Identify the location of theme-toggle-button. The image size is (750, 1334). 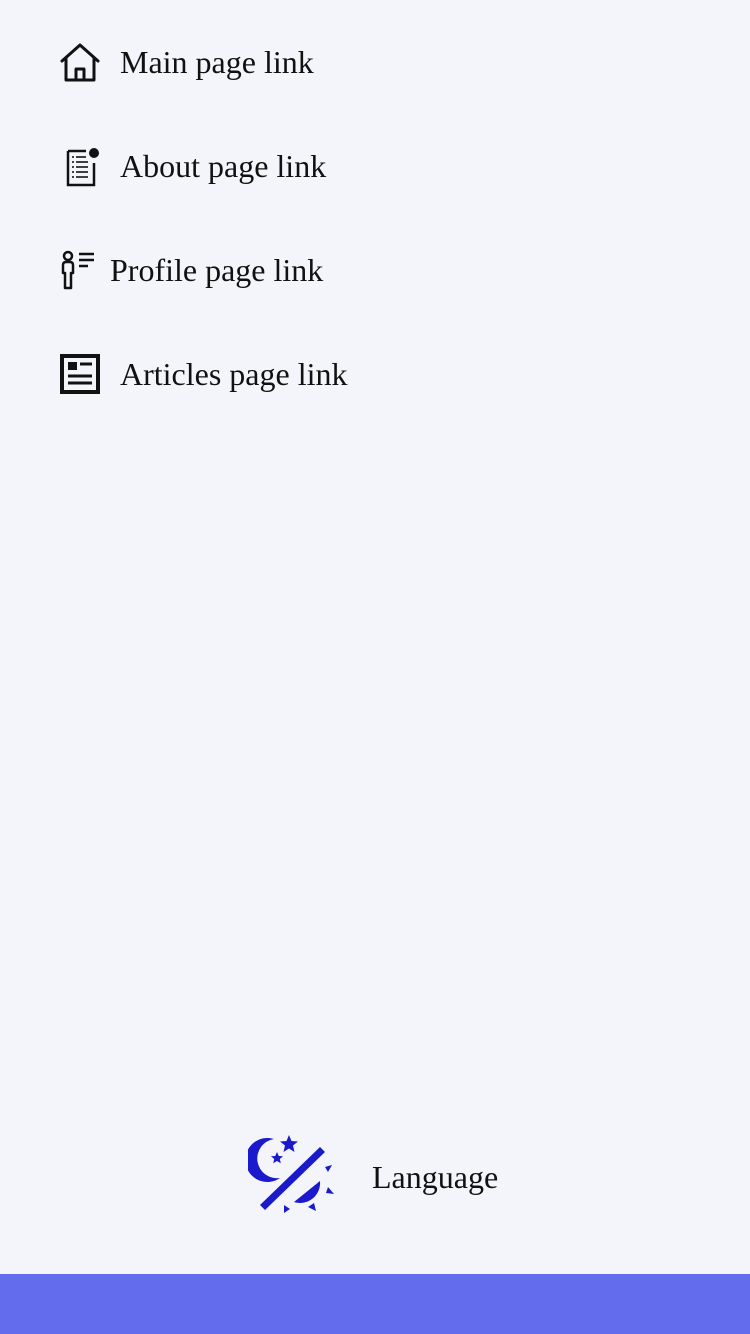
(290, 1177).